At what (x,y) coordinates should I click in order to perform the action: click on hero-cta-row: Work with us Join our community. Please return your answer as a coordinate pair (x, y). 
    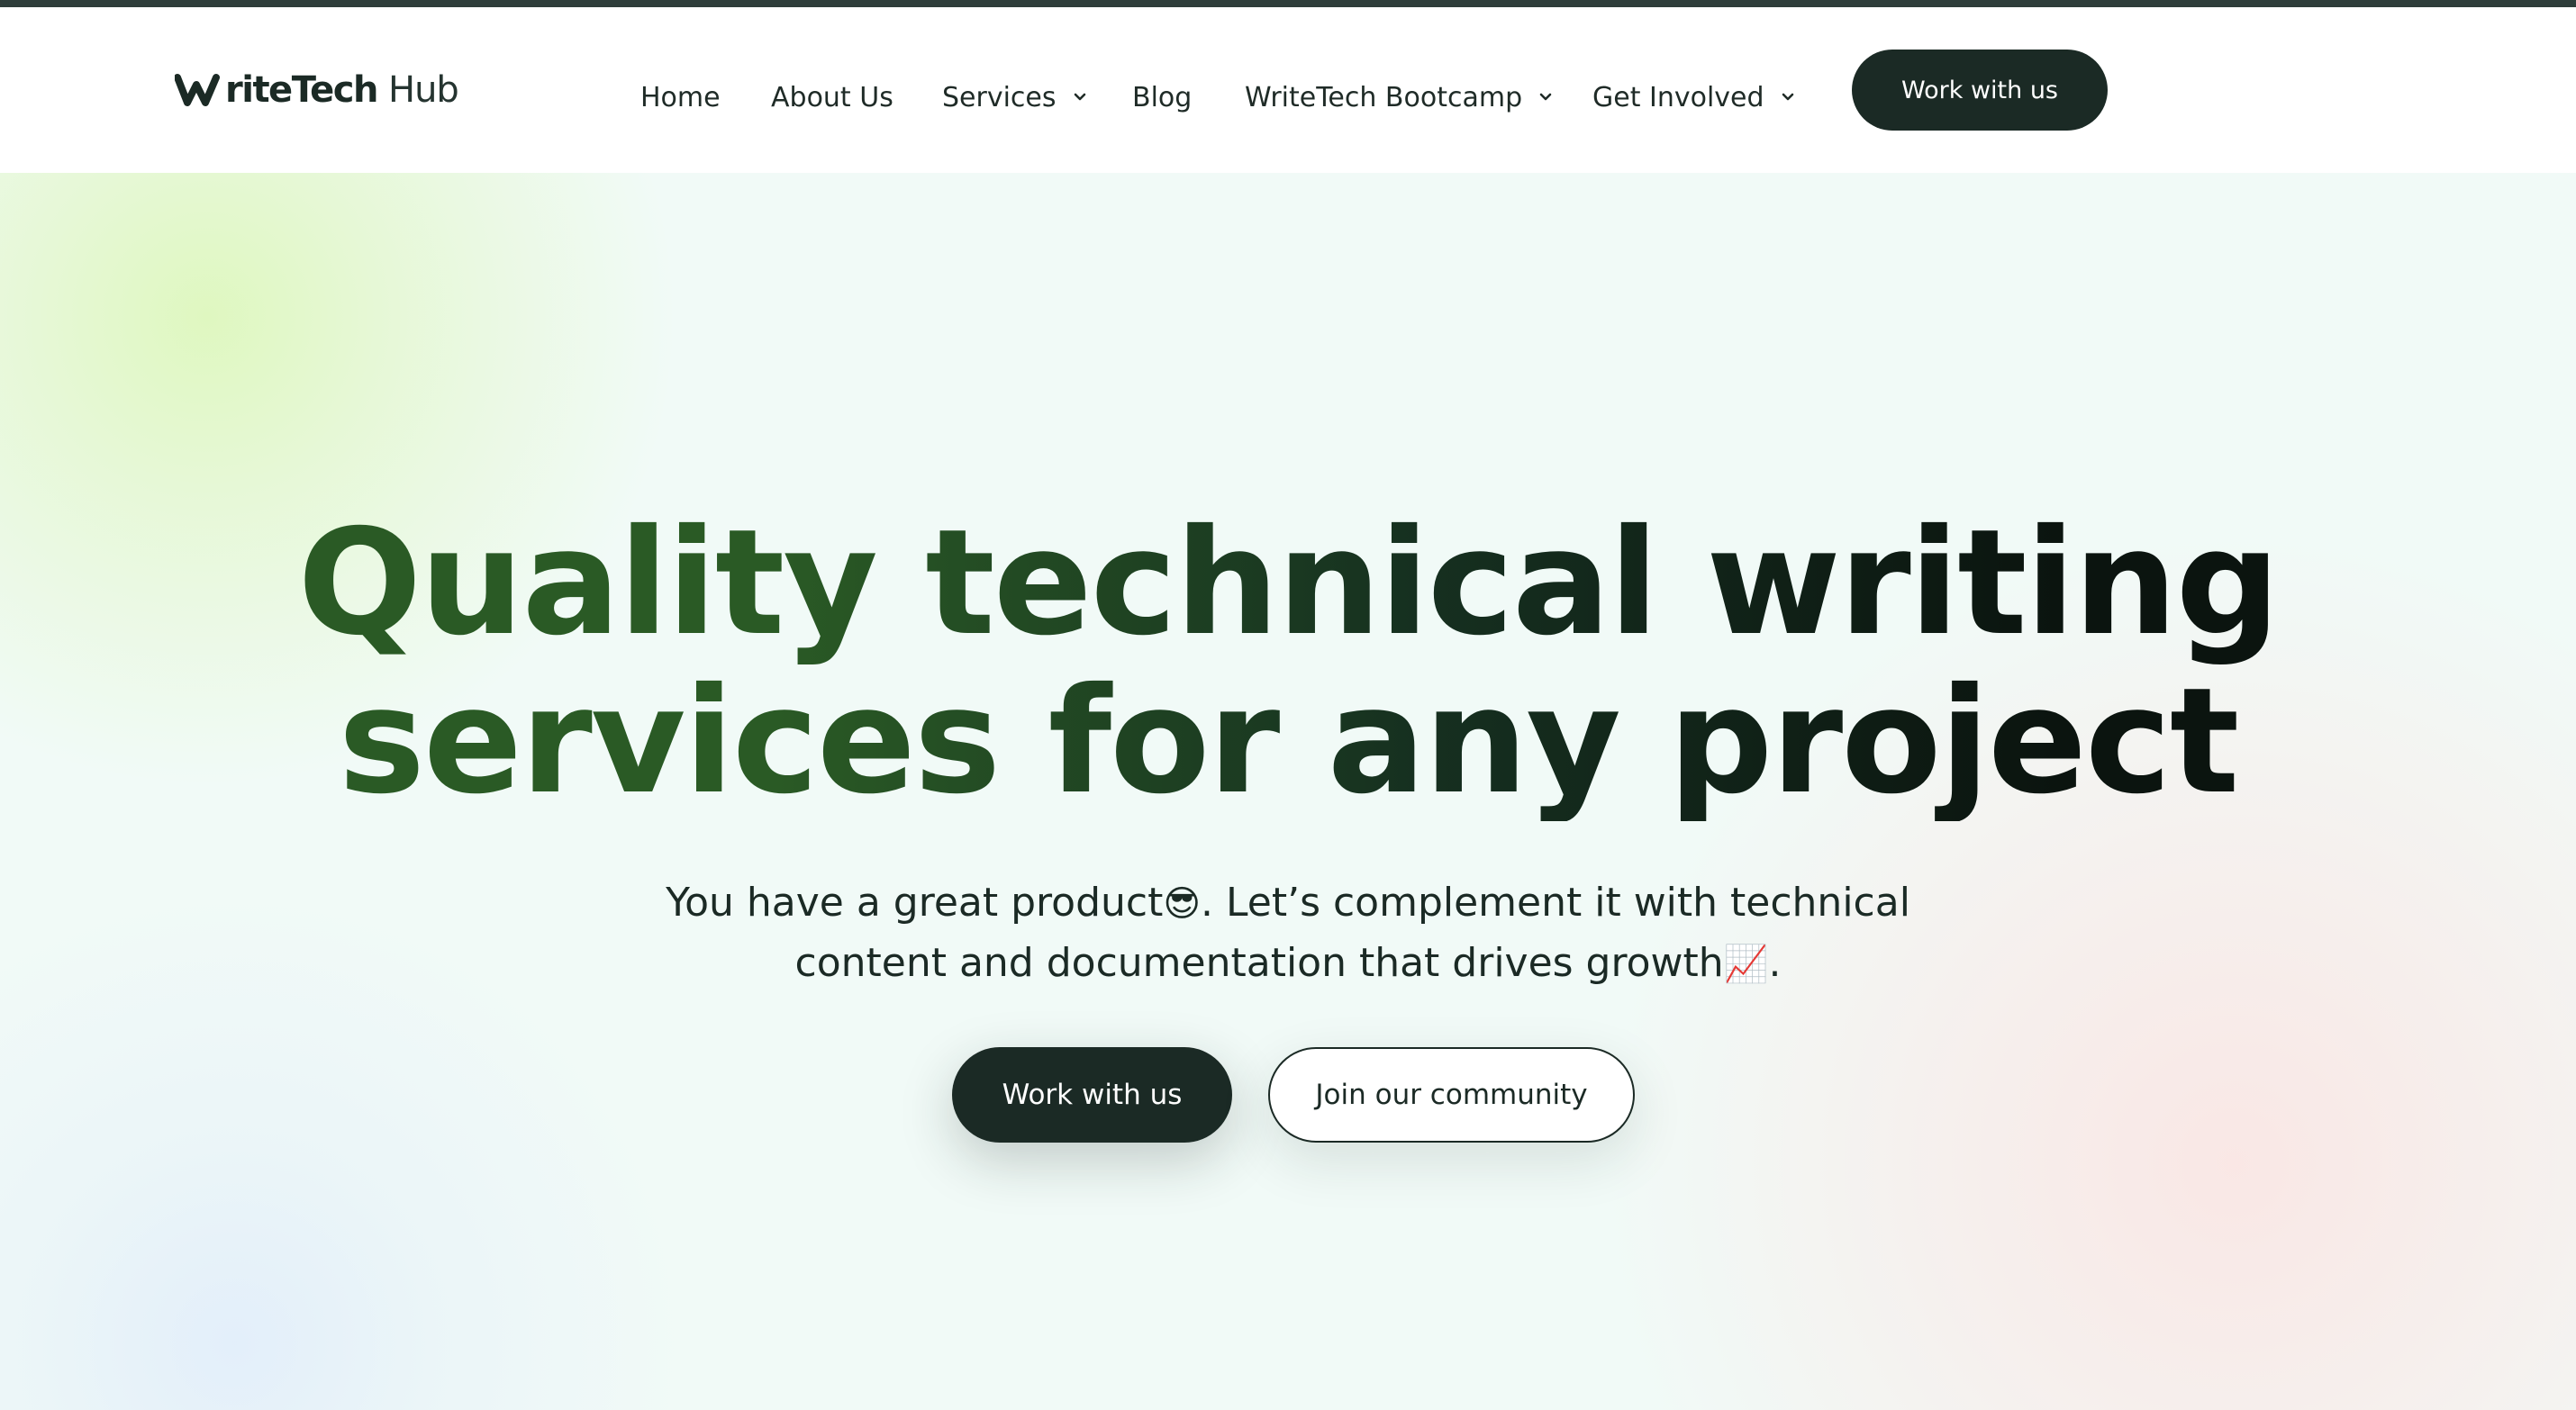
    Looking at the image, I should click on (1288, 1095).